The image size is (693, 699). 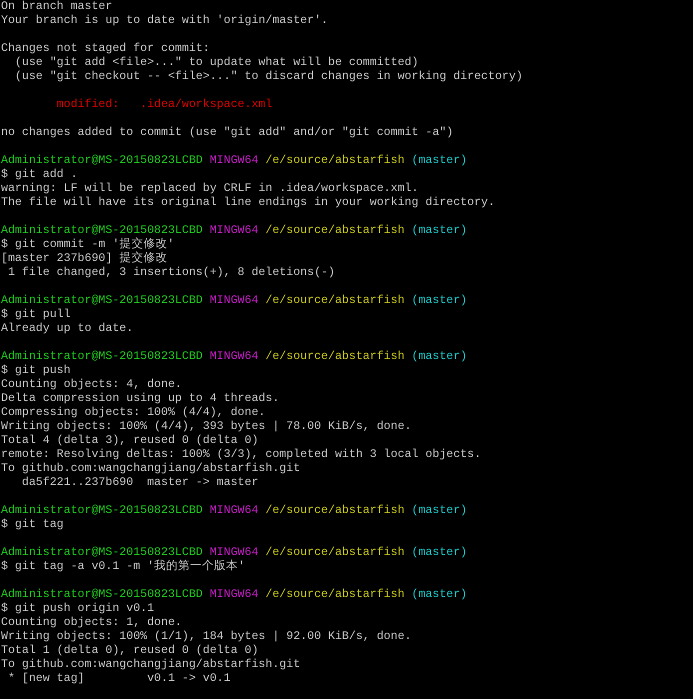 I want to click on terminal-line: (use "git add <file>..." to update what will be committed), so click(x=216, y=62).